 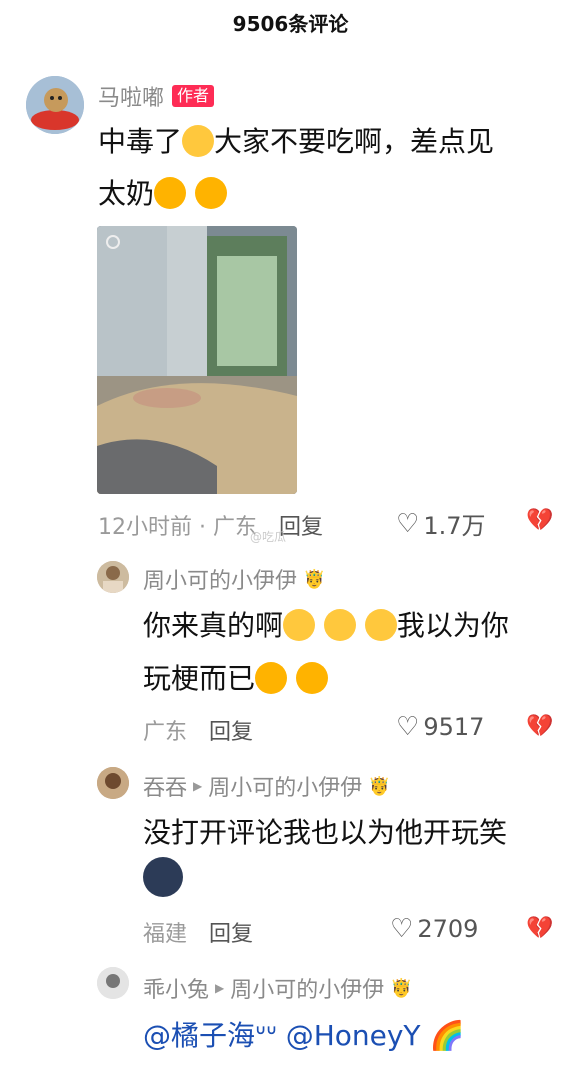 What do you see at coordinates (163, 877) in the screenshot?
I see `new-moon-face-emoji-icon` at bounding box center [163, 877].